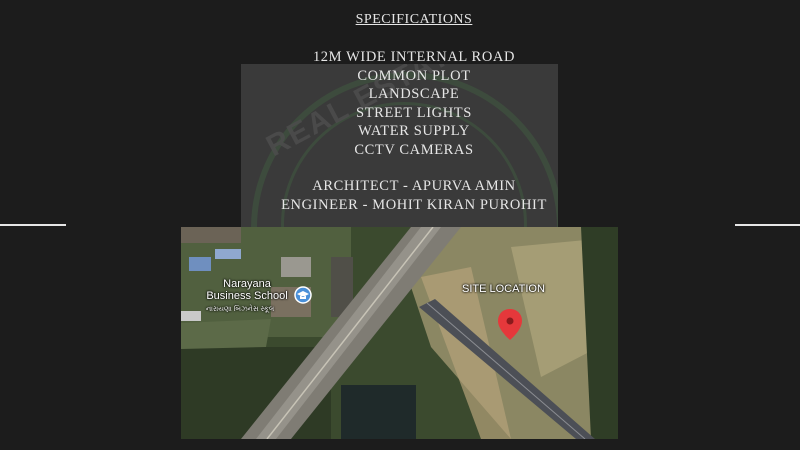 The width and height of the screenshot is (800, 450). Describe the element at coordinates (414, 131) in the screenshot. I see `spec-item: WATER SUPPLY` at that location.